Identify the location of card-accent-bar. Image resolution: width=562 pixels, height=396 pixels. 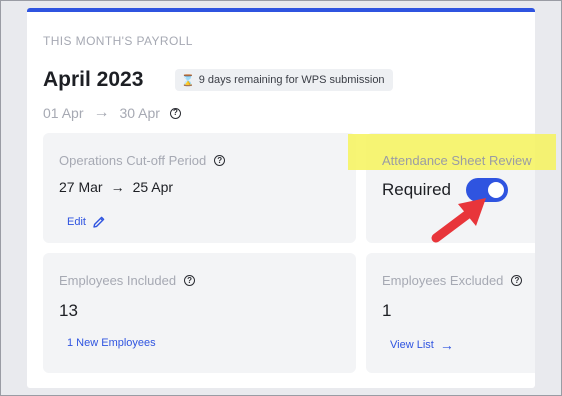
(281, 10).